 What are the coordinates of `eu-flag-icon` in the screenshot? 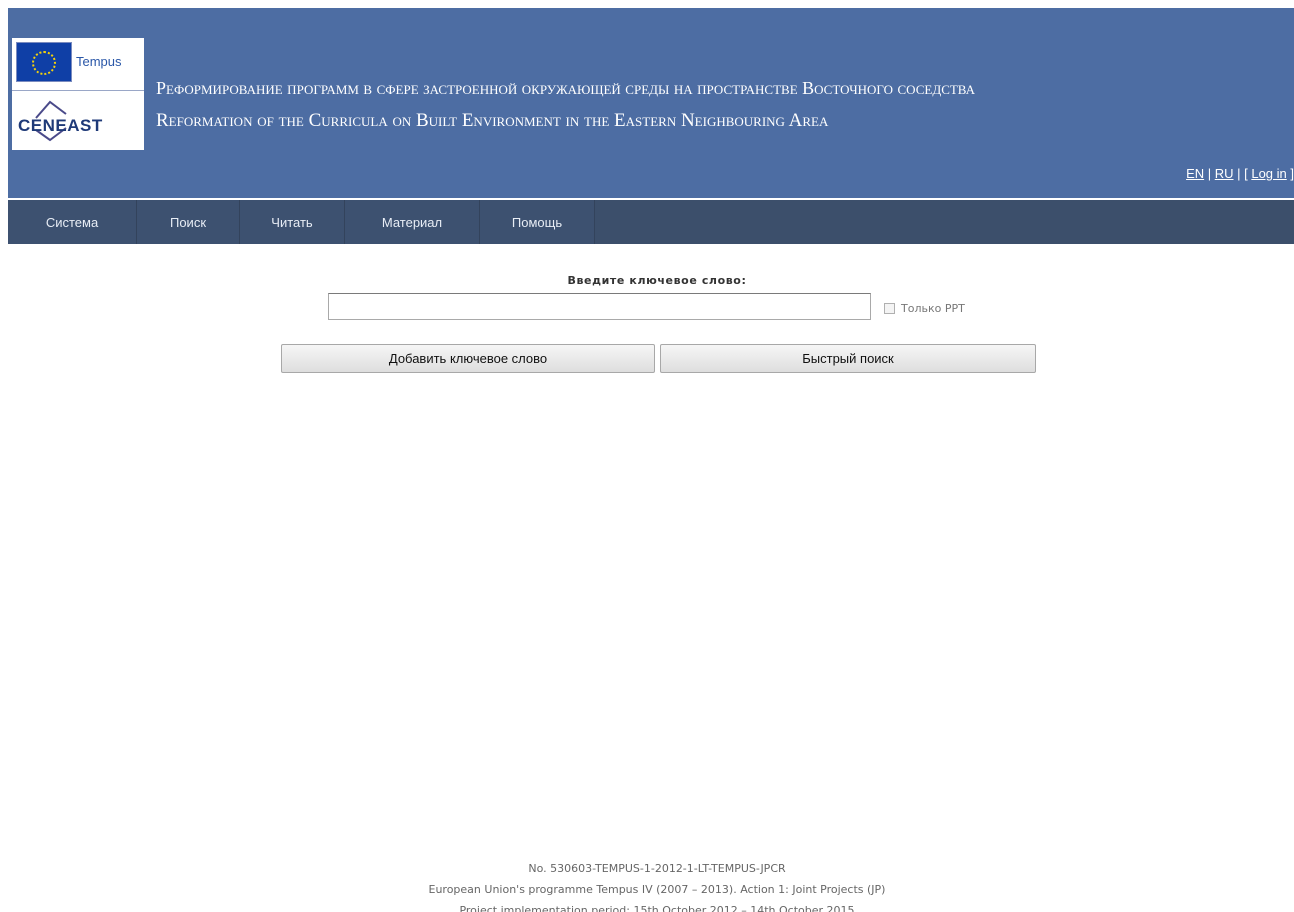 It's located at (44, 62).